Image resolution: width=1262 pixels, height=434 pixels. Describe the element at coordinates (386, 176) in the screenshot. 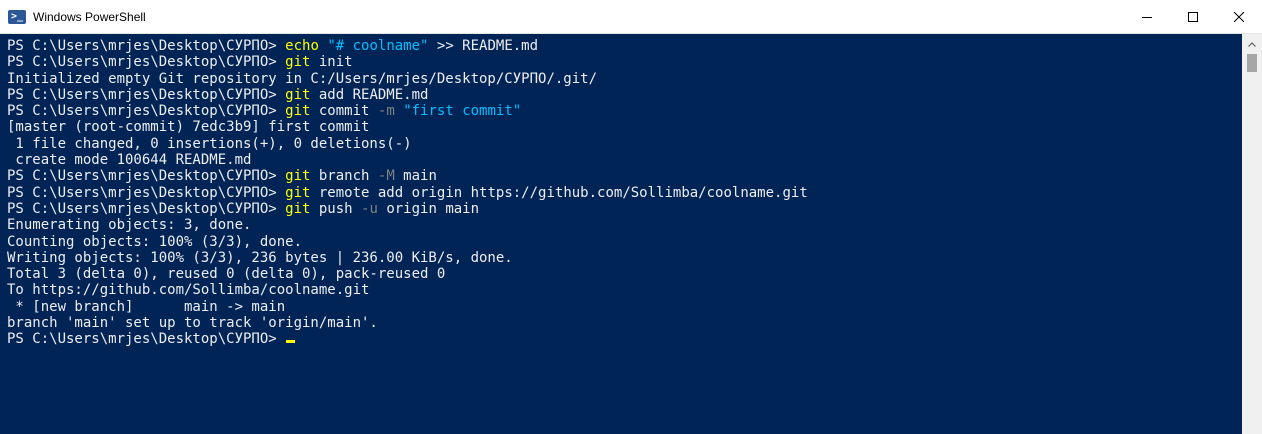

I see `console-segment: -M` at that location.